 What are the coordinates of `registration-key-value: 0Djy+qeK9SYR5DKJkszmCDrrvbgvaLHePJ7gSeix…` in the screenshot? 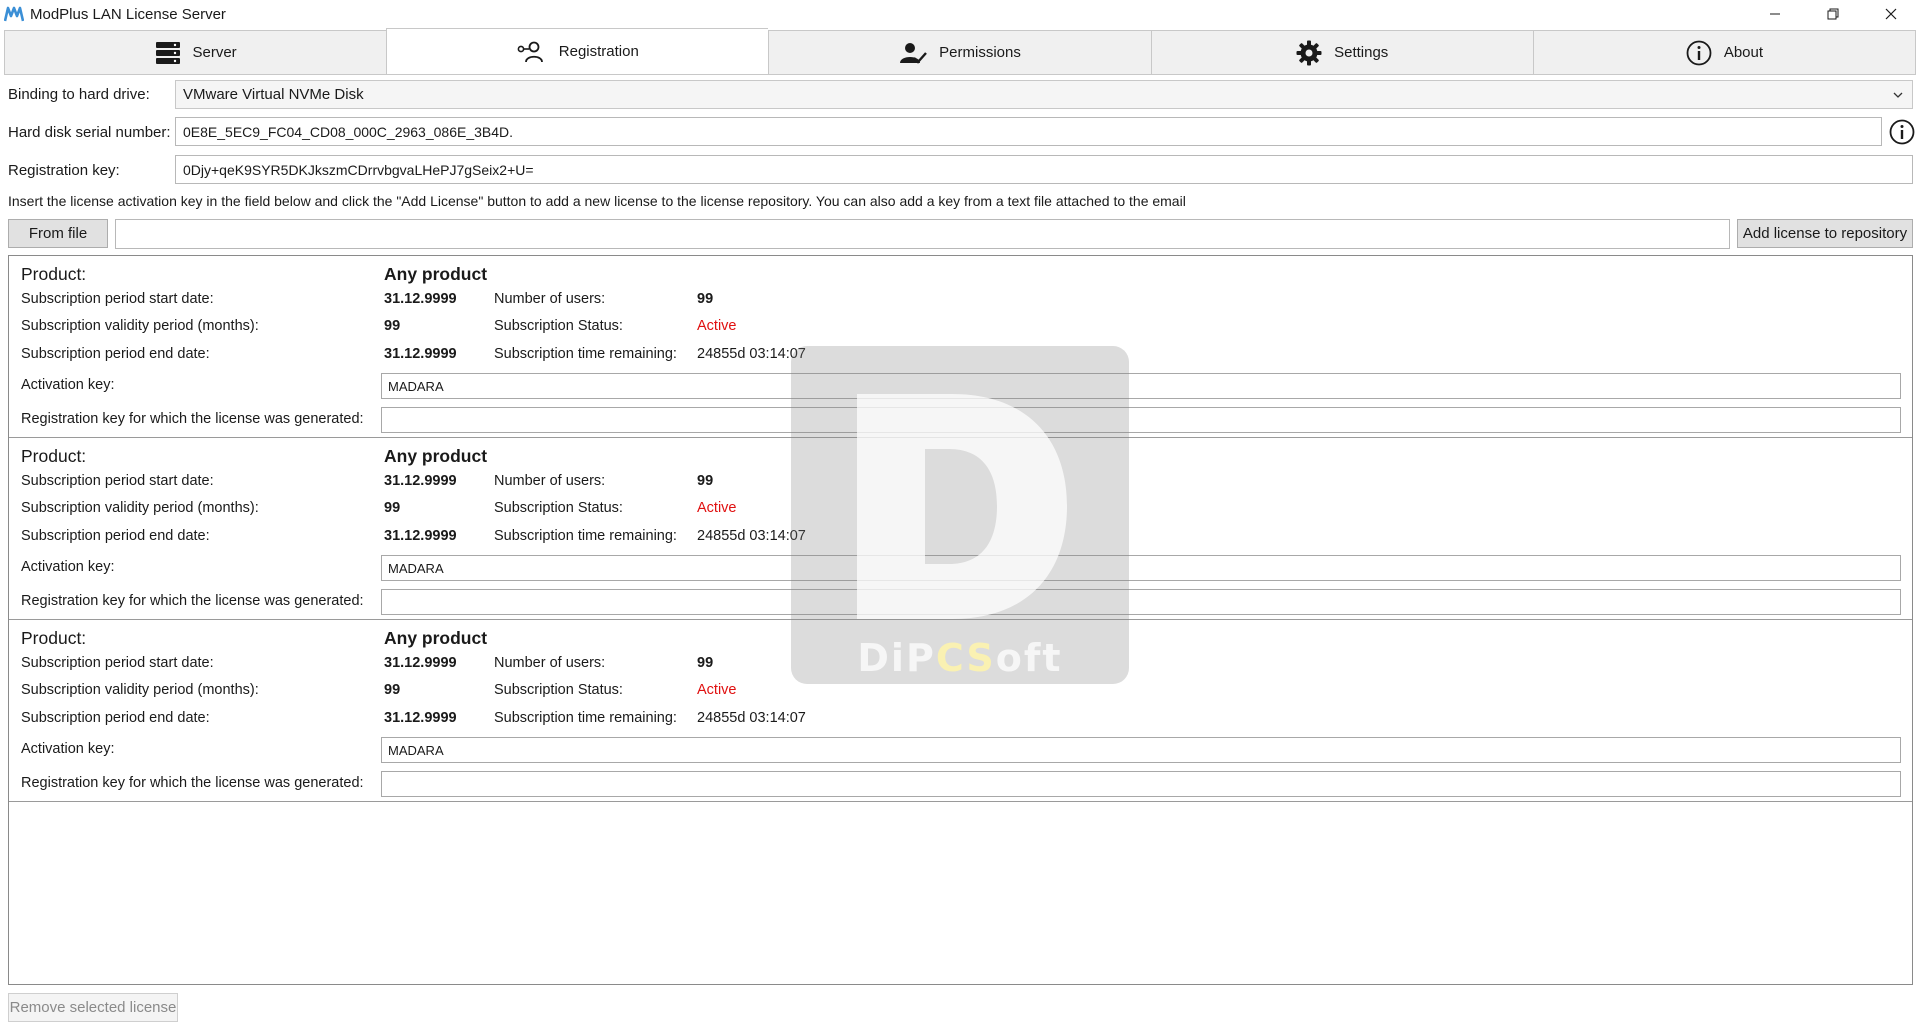 It's located at (358, 169).